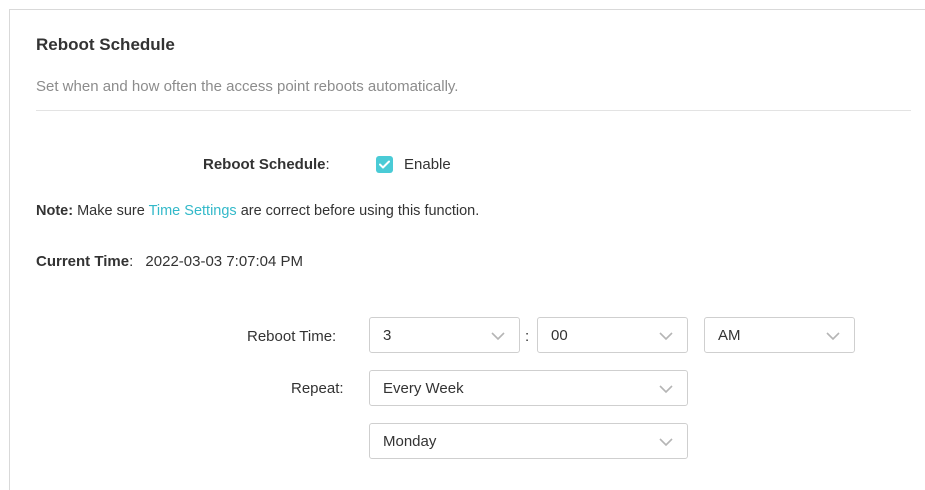 The height and width of the screenshot is (490, 925). What do you see at coordinates (444, 335) in the screenshot?
I see `reboot-hour-select: 3` at bounding box center [444, 335].